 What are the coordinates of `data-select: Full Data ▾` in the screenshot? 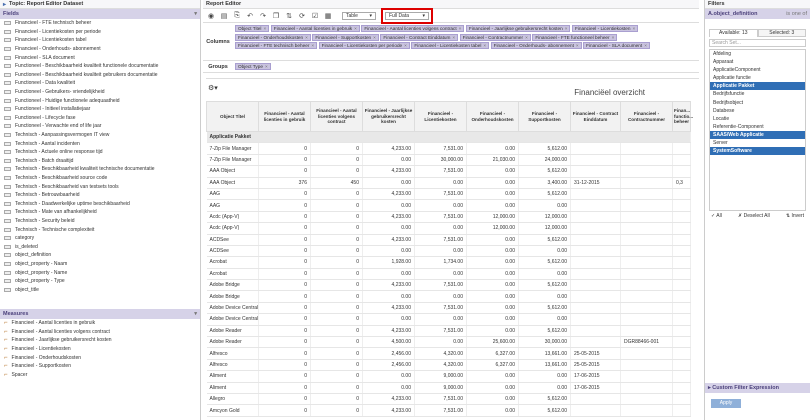 It's located at (407, 15).